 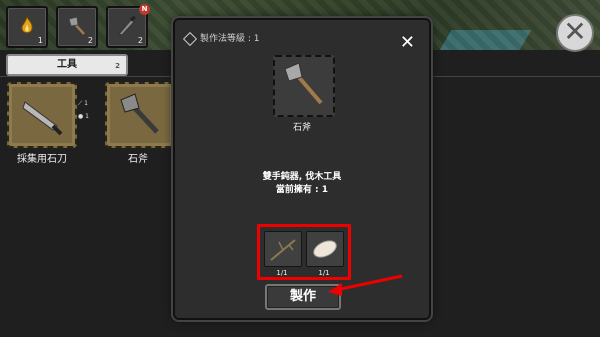 What do you see at coordinates (407, 43) in the screenshot?
I see `modal-close-button: ✕` at bounding box center [407, 43].